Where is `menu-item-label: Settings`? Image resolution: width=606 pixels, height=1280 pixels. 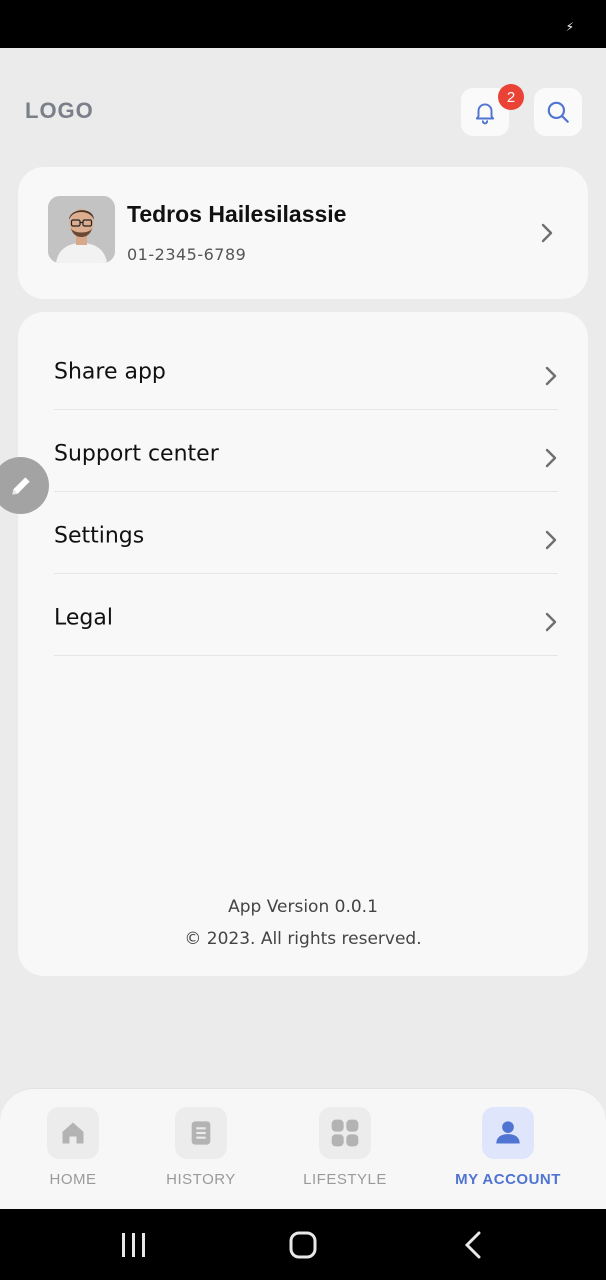
menu-item-label: Settings is located at coordinates (99, 536).